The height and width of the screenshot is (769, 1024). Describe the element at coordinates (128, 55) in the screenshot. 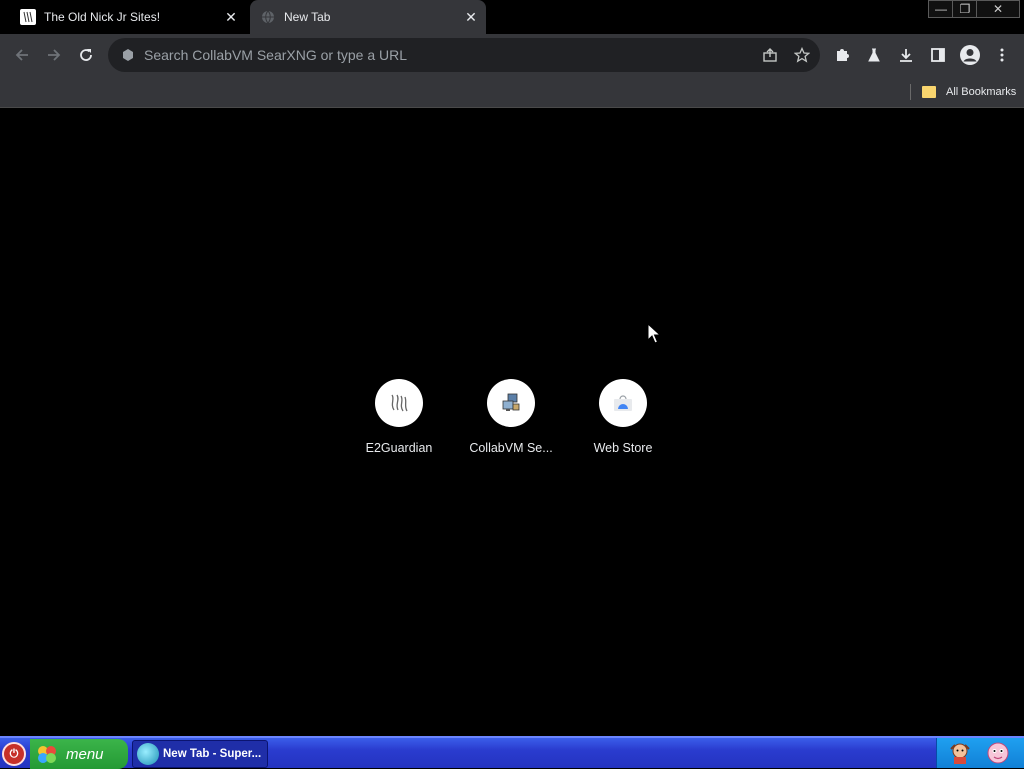

I see `search-engine-icon` at that location.